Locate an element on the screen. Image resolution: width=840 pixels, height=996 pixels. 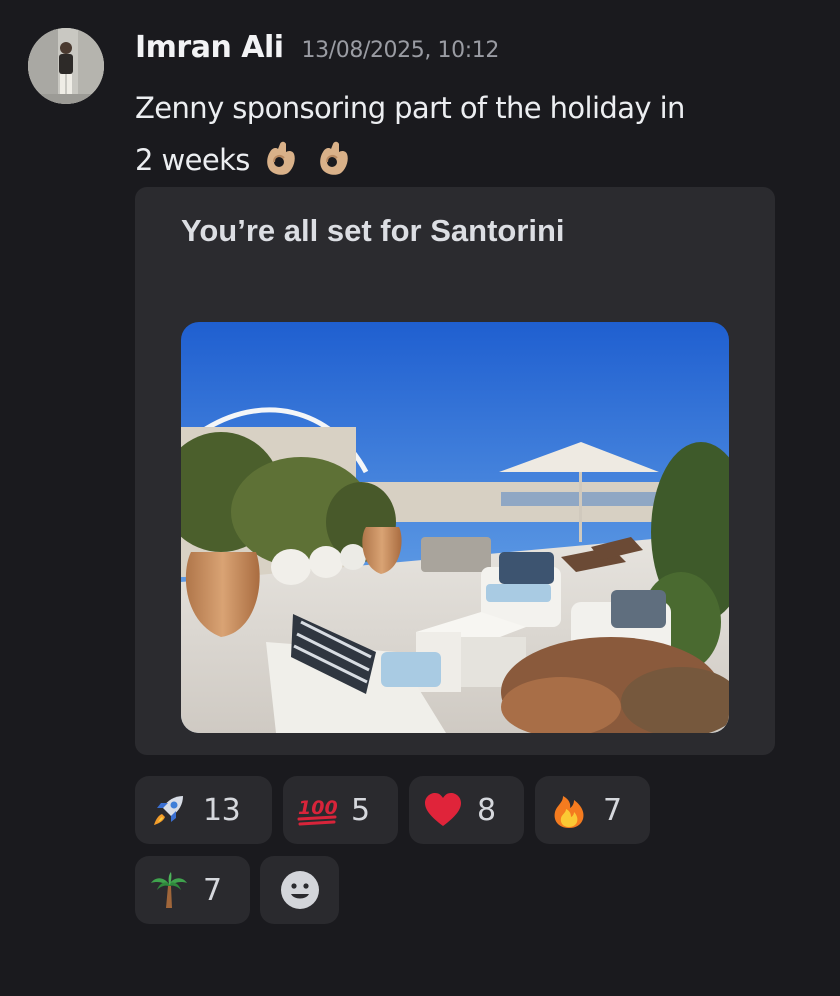
author-name: Imran Ali is located at coordinates (209, 47).